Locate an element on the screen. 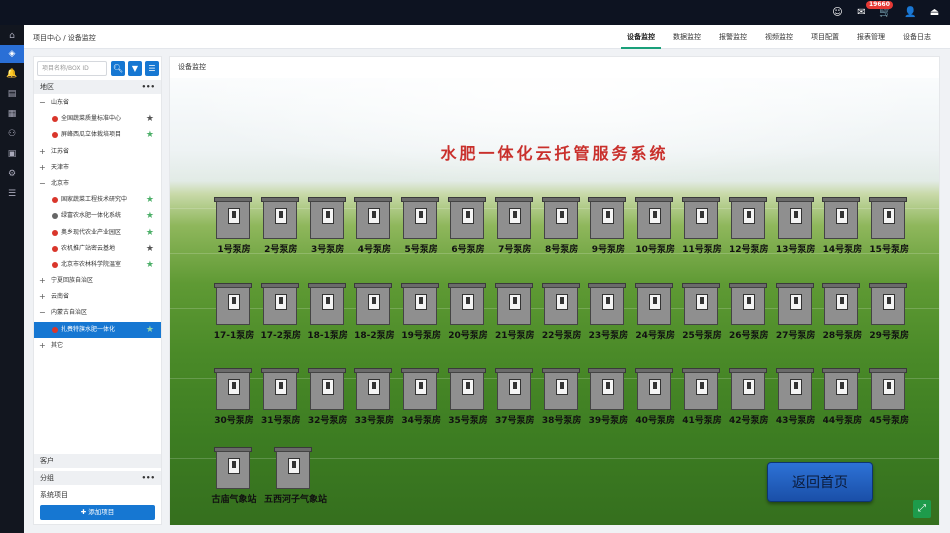  user-icon: 👤 is located at coordinates (910, 12).